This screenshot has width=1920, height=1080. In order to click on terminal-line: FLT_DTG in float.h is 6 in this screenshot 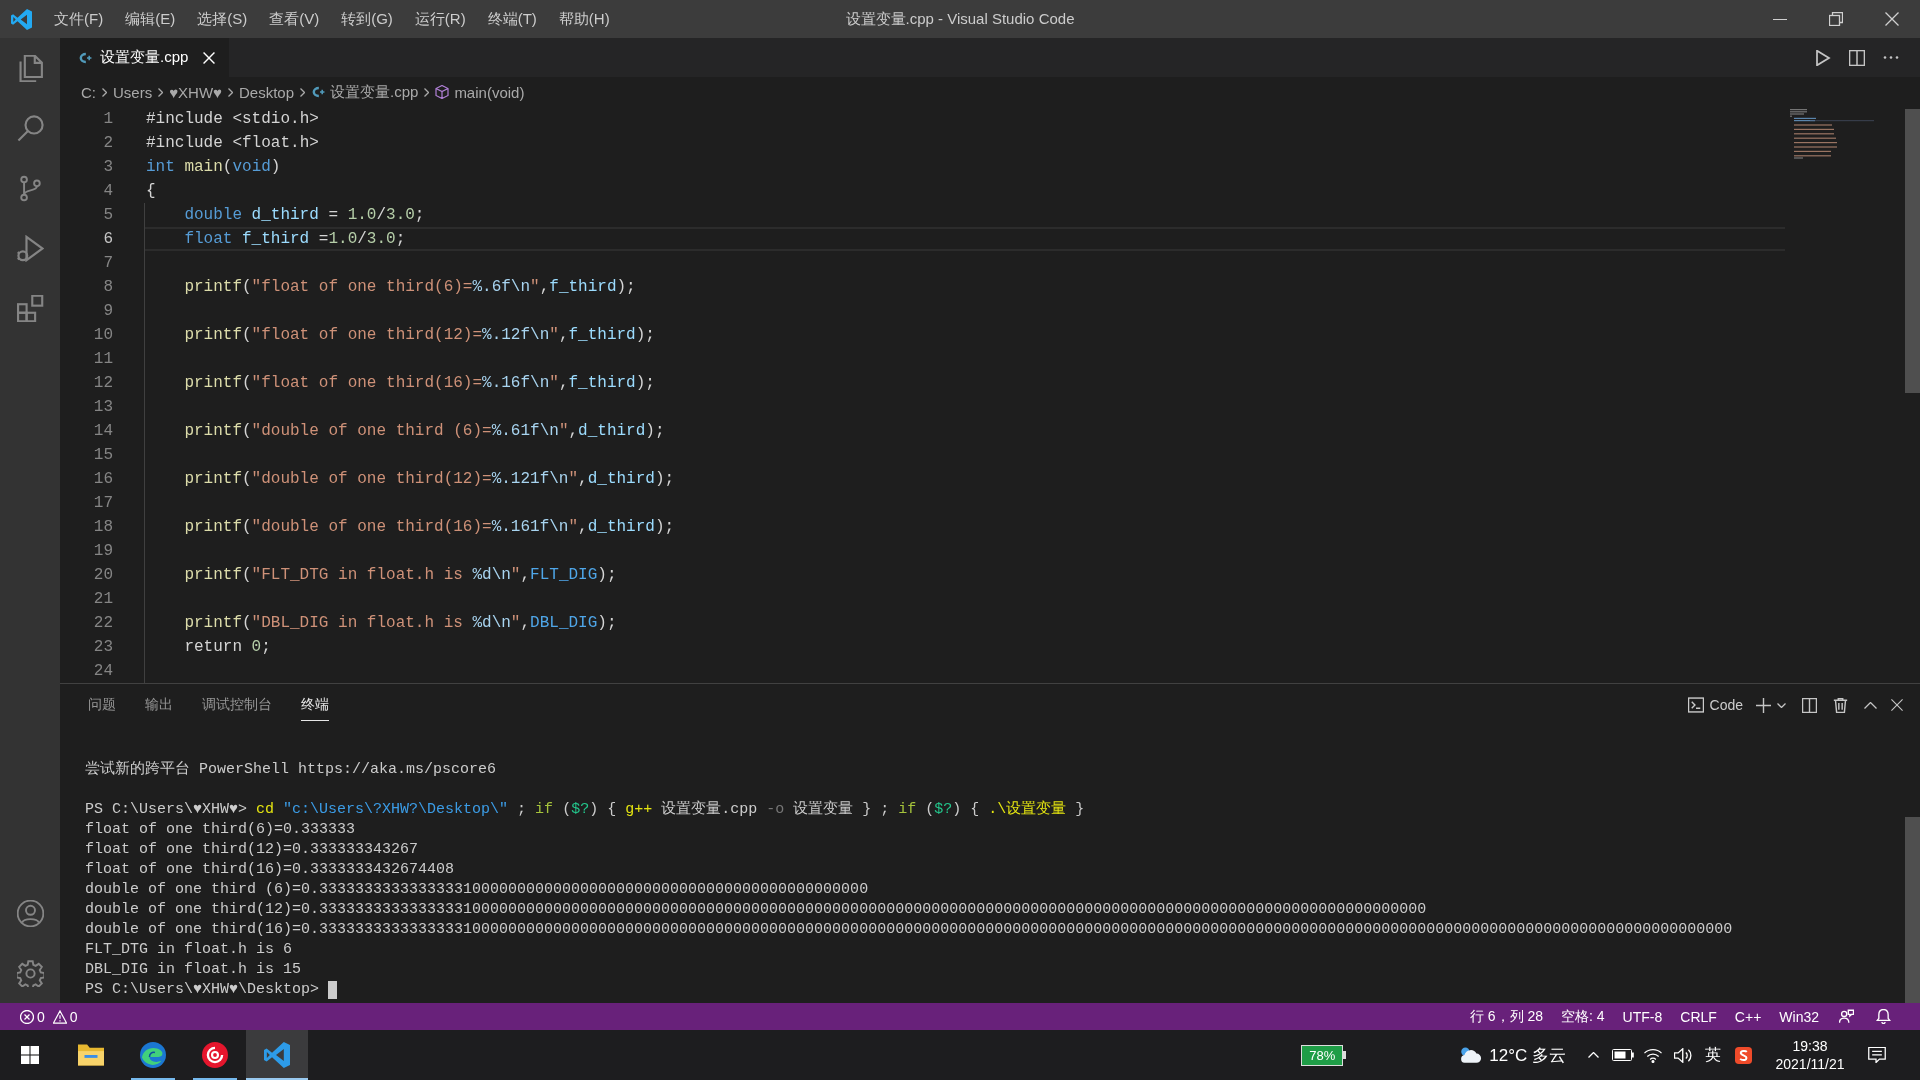, I will do `click(189, 950)`.